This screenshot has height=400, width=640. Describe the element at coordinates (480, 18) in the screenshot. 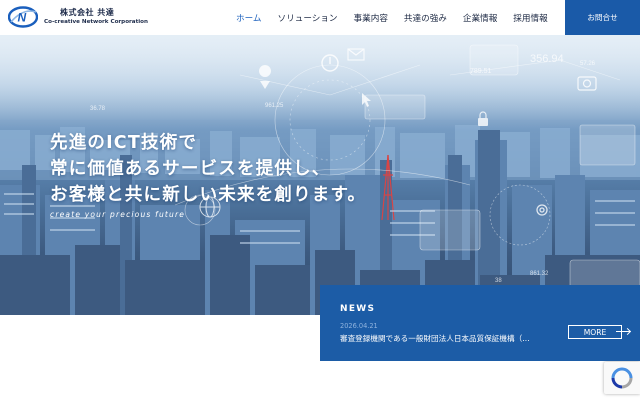

I see `nav-item-company: 企業情報` at that location.